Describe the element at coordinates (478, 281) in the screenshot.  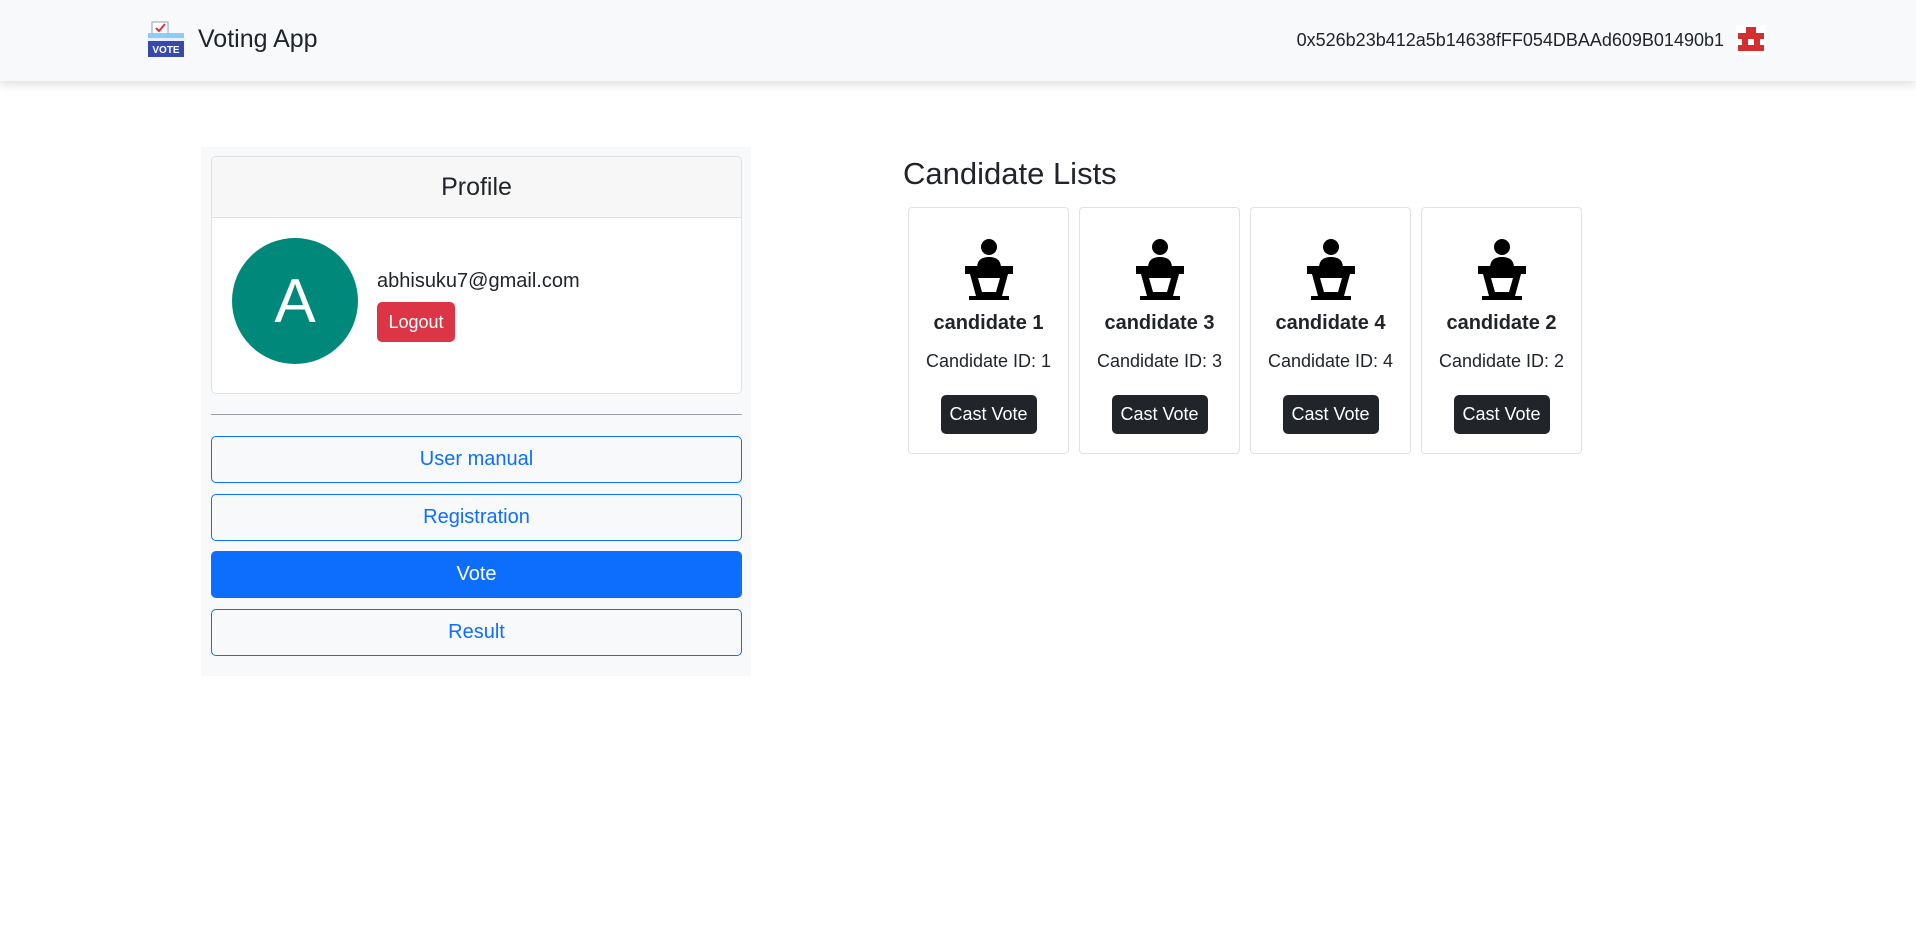
I see `user-email: abhisuku7@gmail.com` at that location.